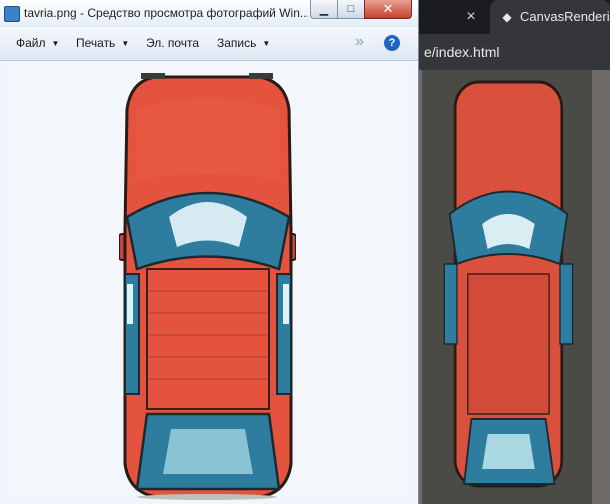  I want to click on maximize-icon: □, so click(351, 9).